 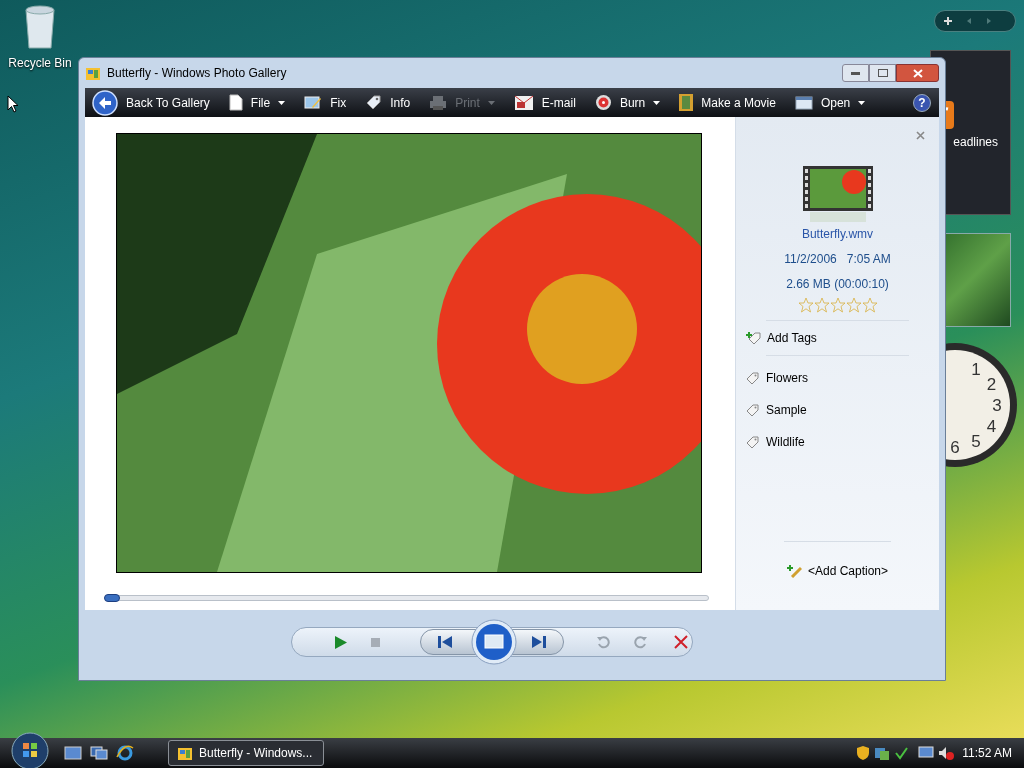 I want to click on document-icon, so click(x=235, y=102).